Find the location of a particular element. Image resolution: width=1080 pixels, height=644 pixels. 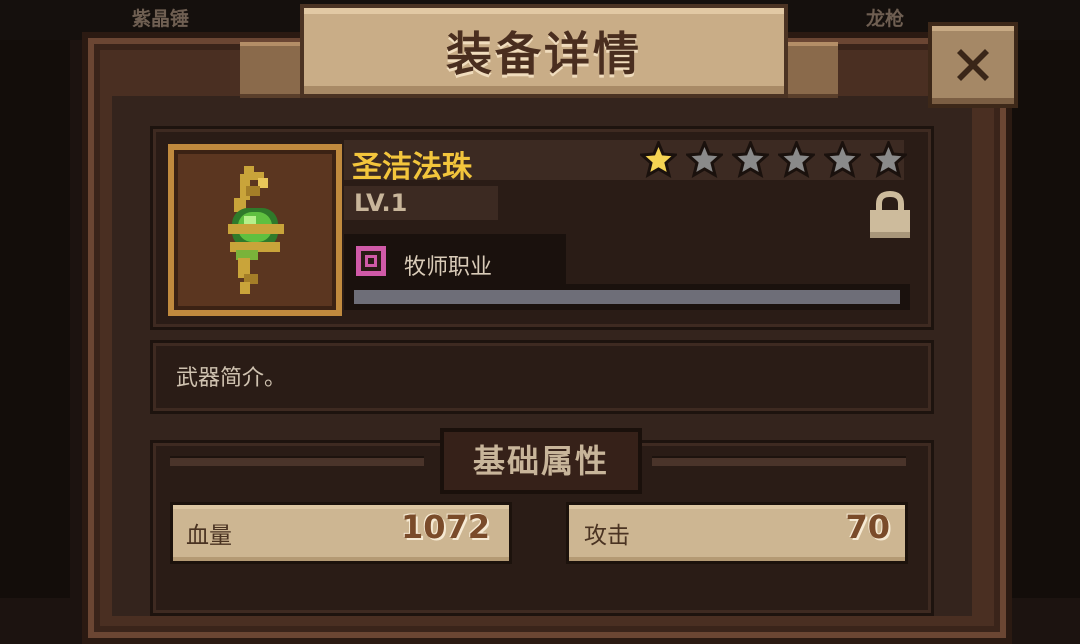

star-rating is located at coordinates (773, 159).